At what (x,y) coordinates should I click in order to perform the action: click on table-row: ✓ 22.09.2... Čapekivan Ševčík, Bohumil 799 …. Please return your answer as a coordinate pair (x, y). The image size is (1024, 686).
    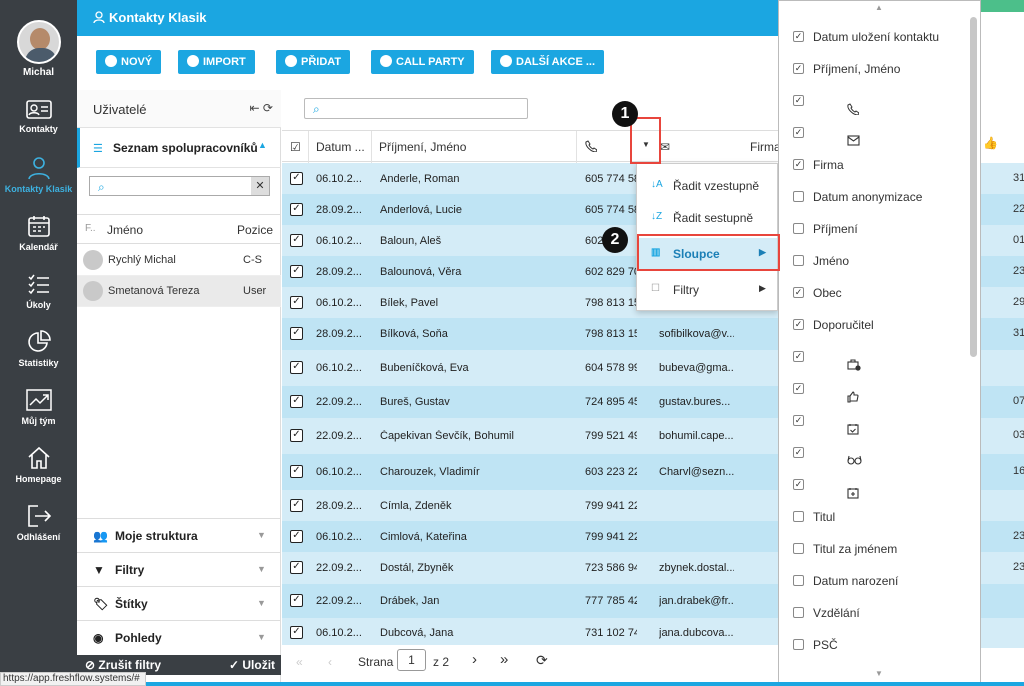
    Looking at the image, I should click on (530, 436).